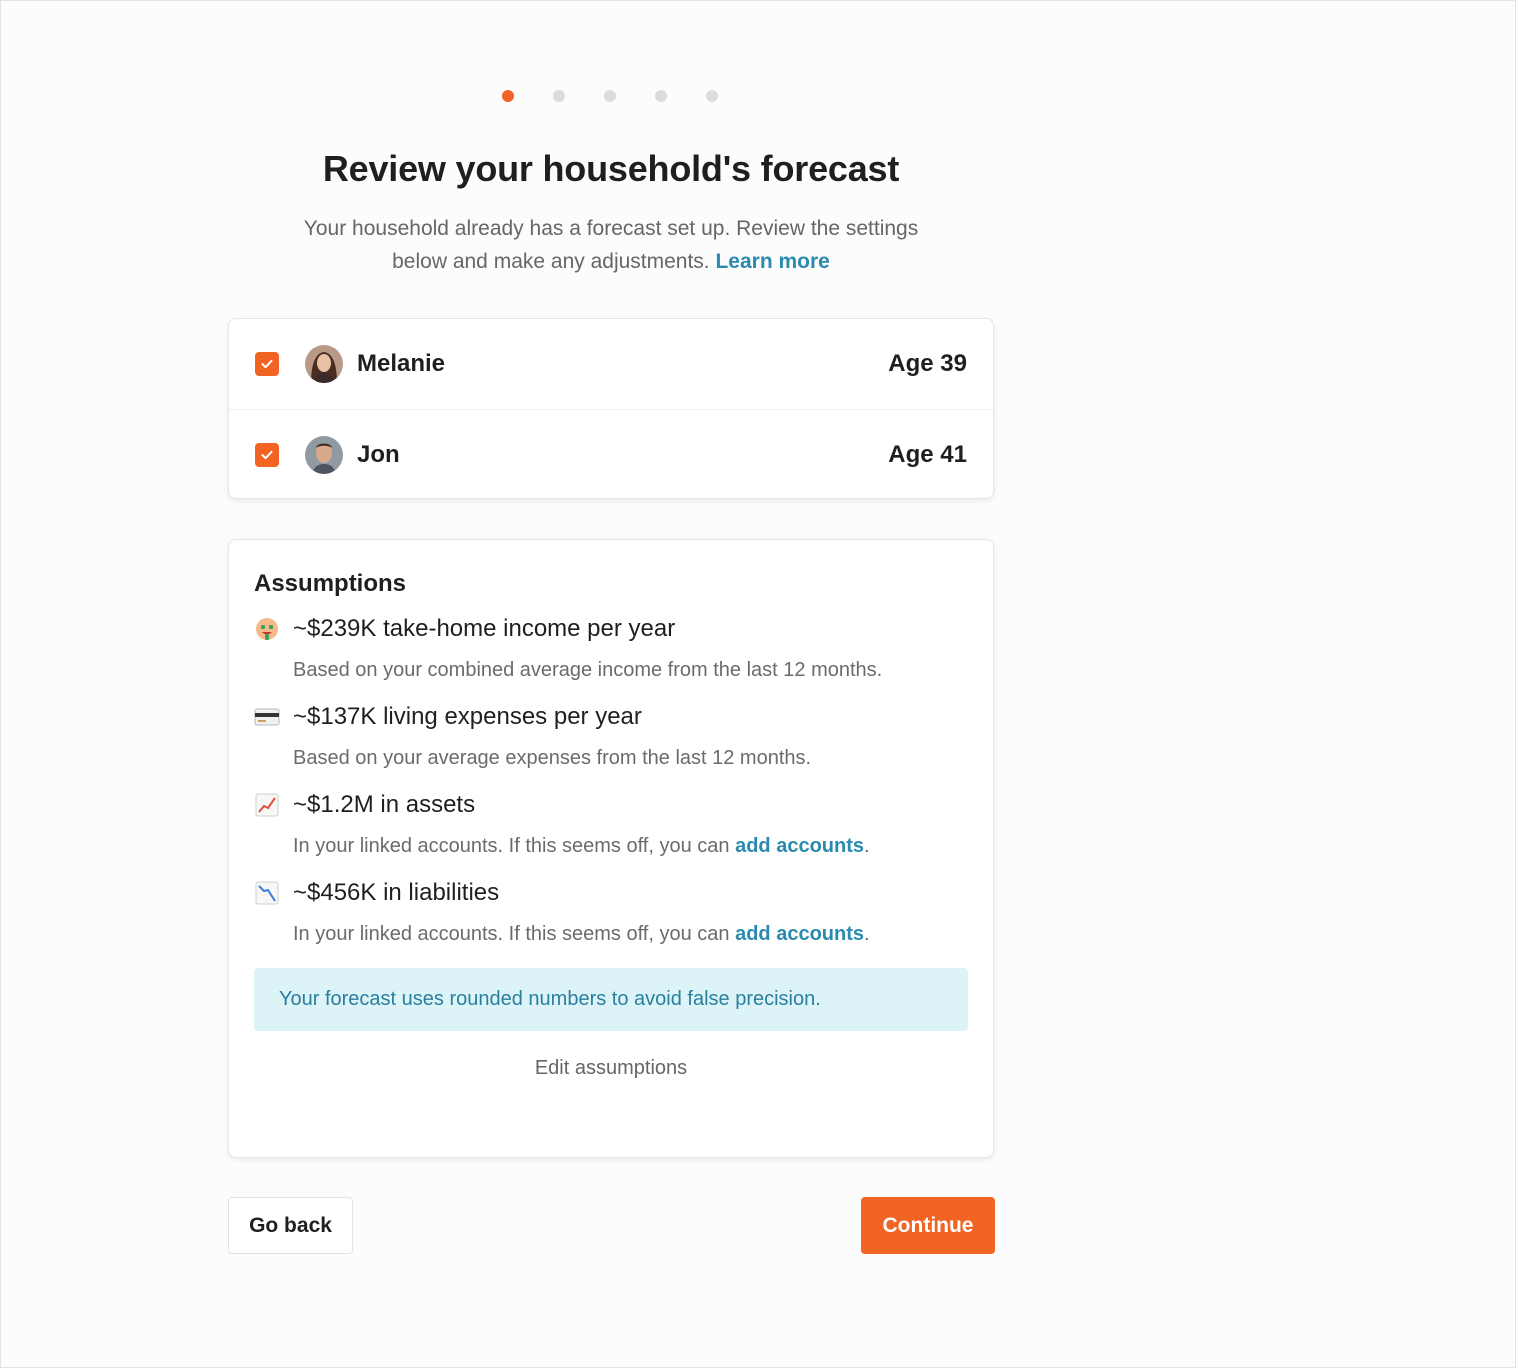 This screenshot has width=1516, height=1368. I want to click on chart-up-icon, so click(267, 805).